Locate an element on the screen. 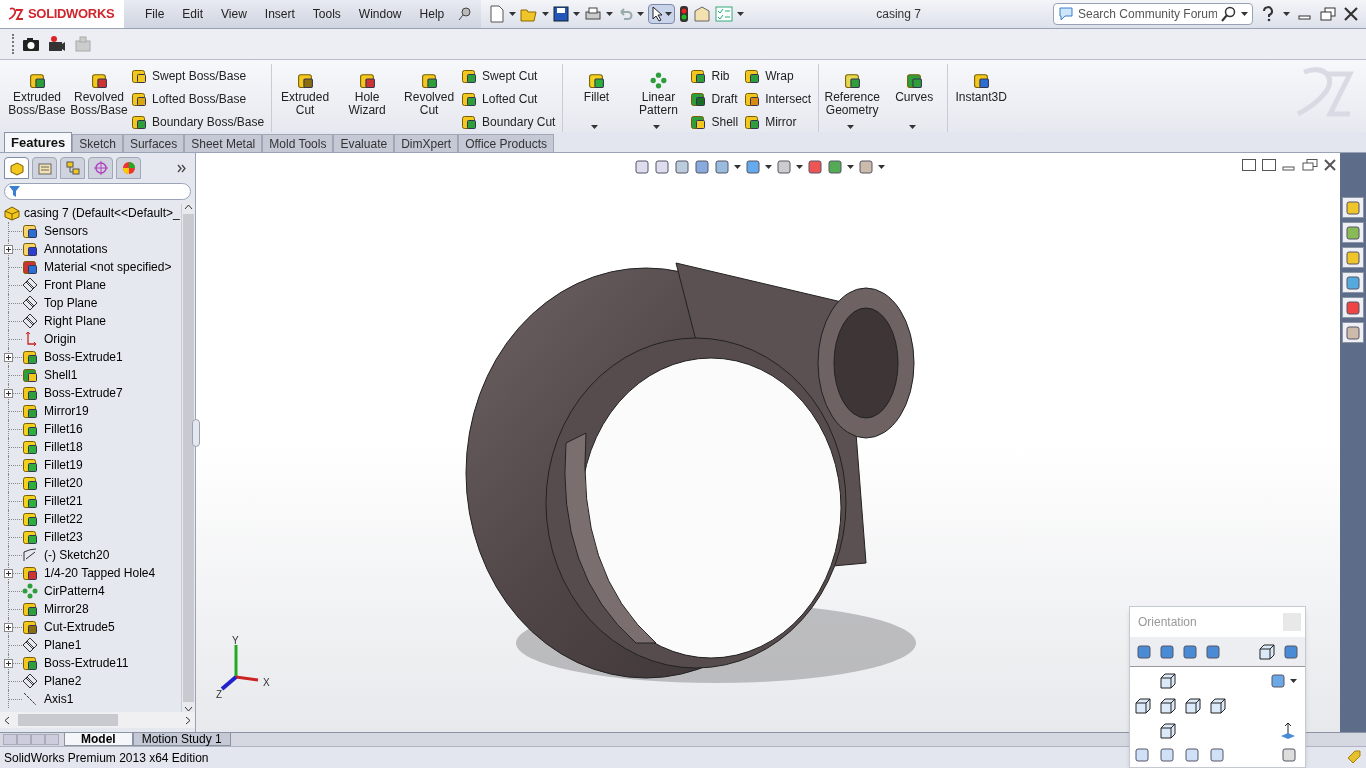 The height and width of the screenshot is (768, 1366). menu-item: Window is located at coordinates (380, 14).